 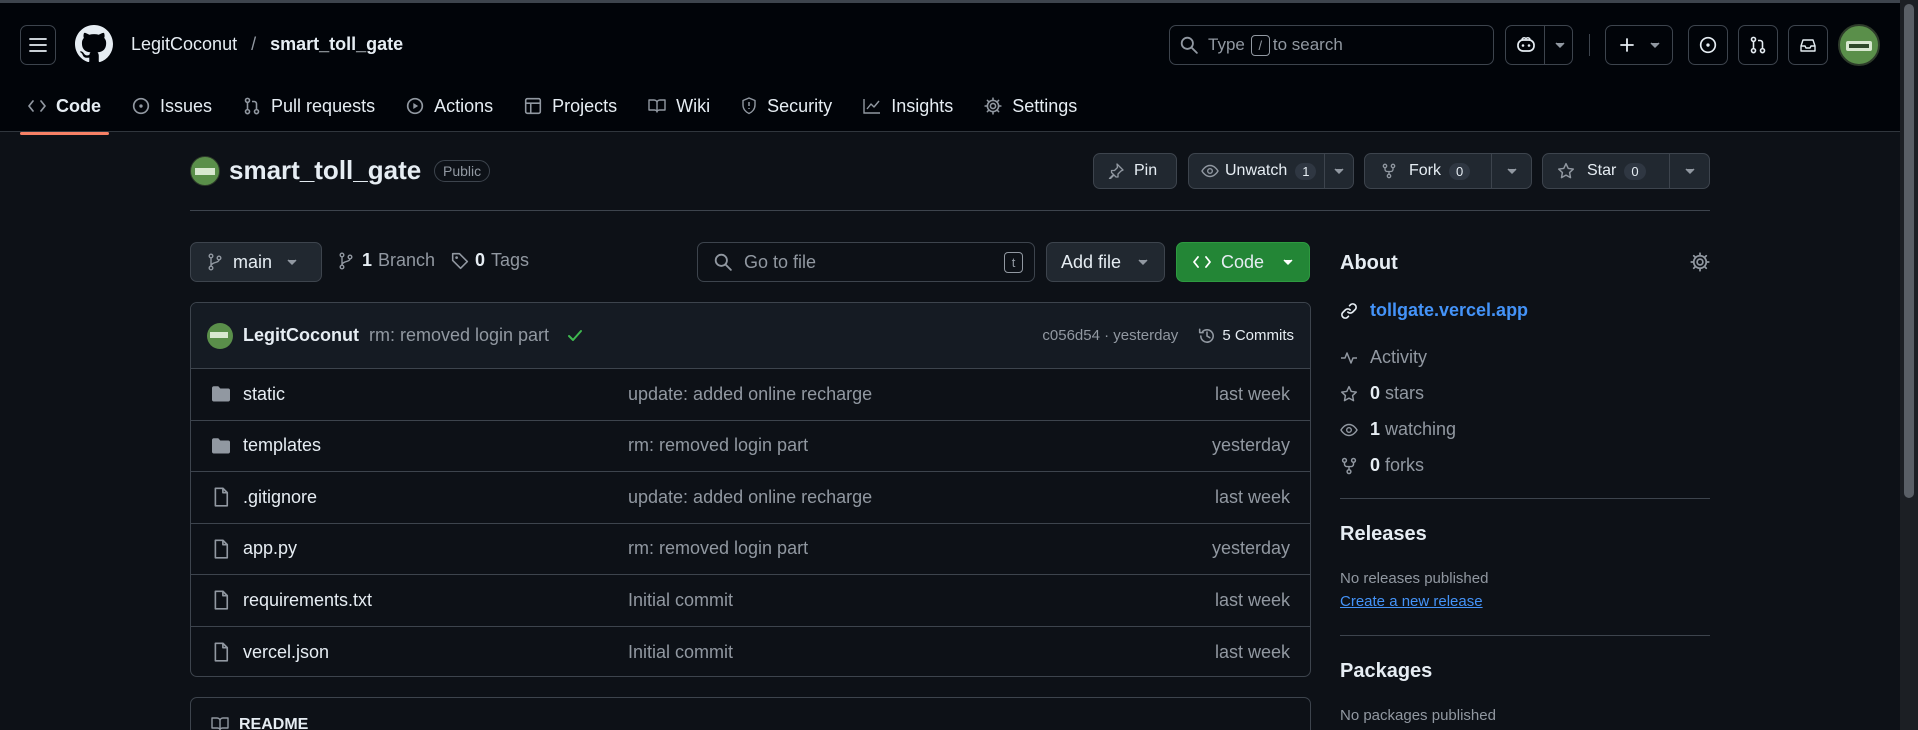 I want to click on tab-code: Code, so click(x=64, y=111).